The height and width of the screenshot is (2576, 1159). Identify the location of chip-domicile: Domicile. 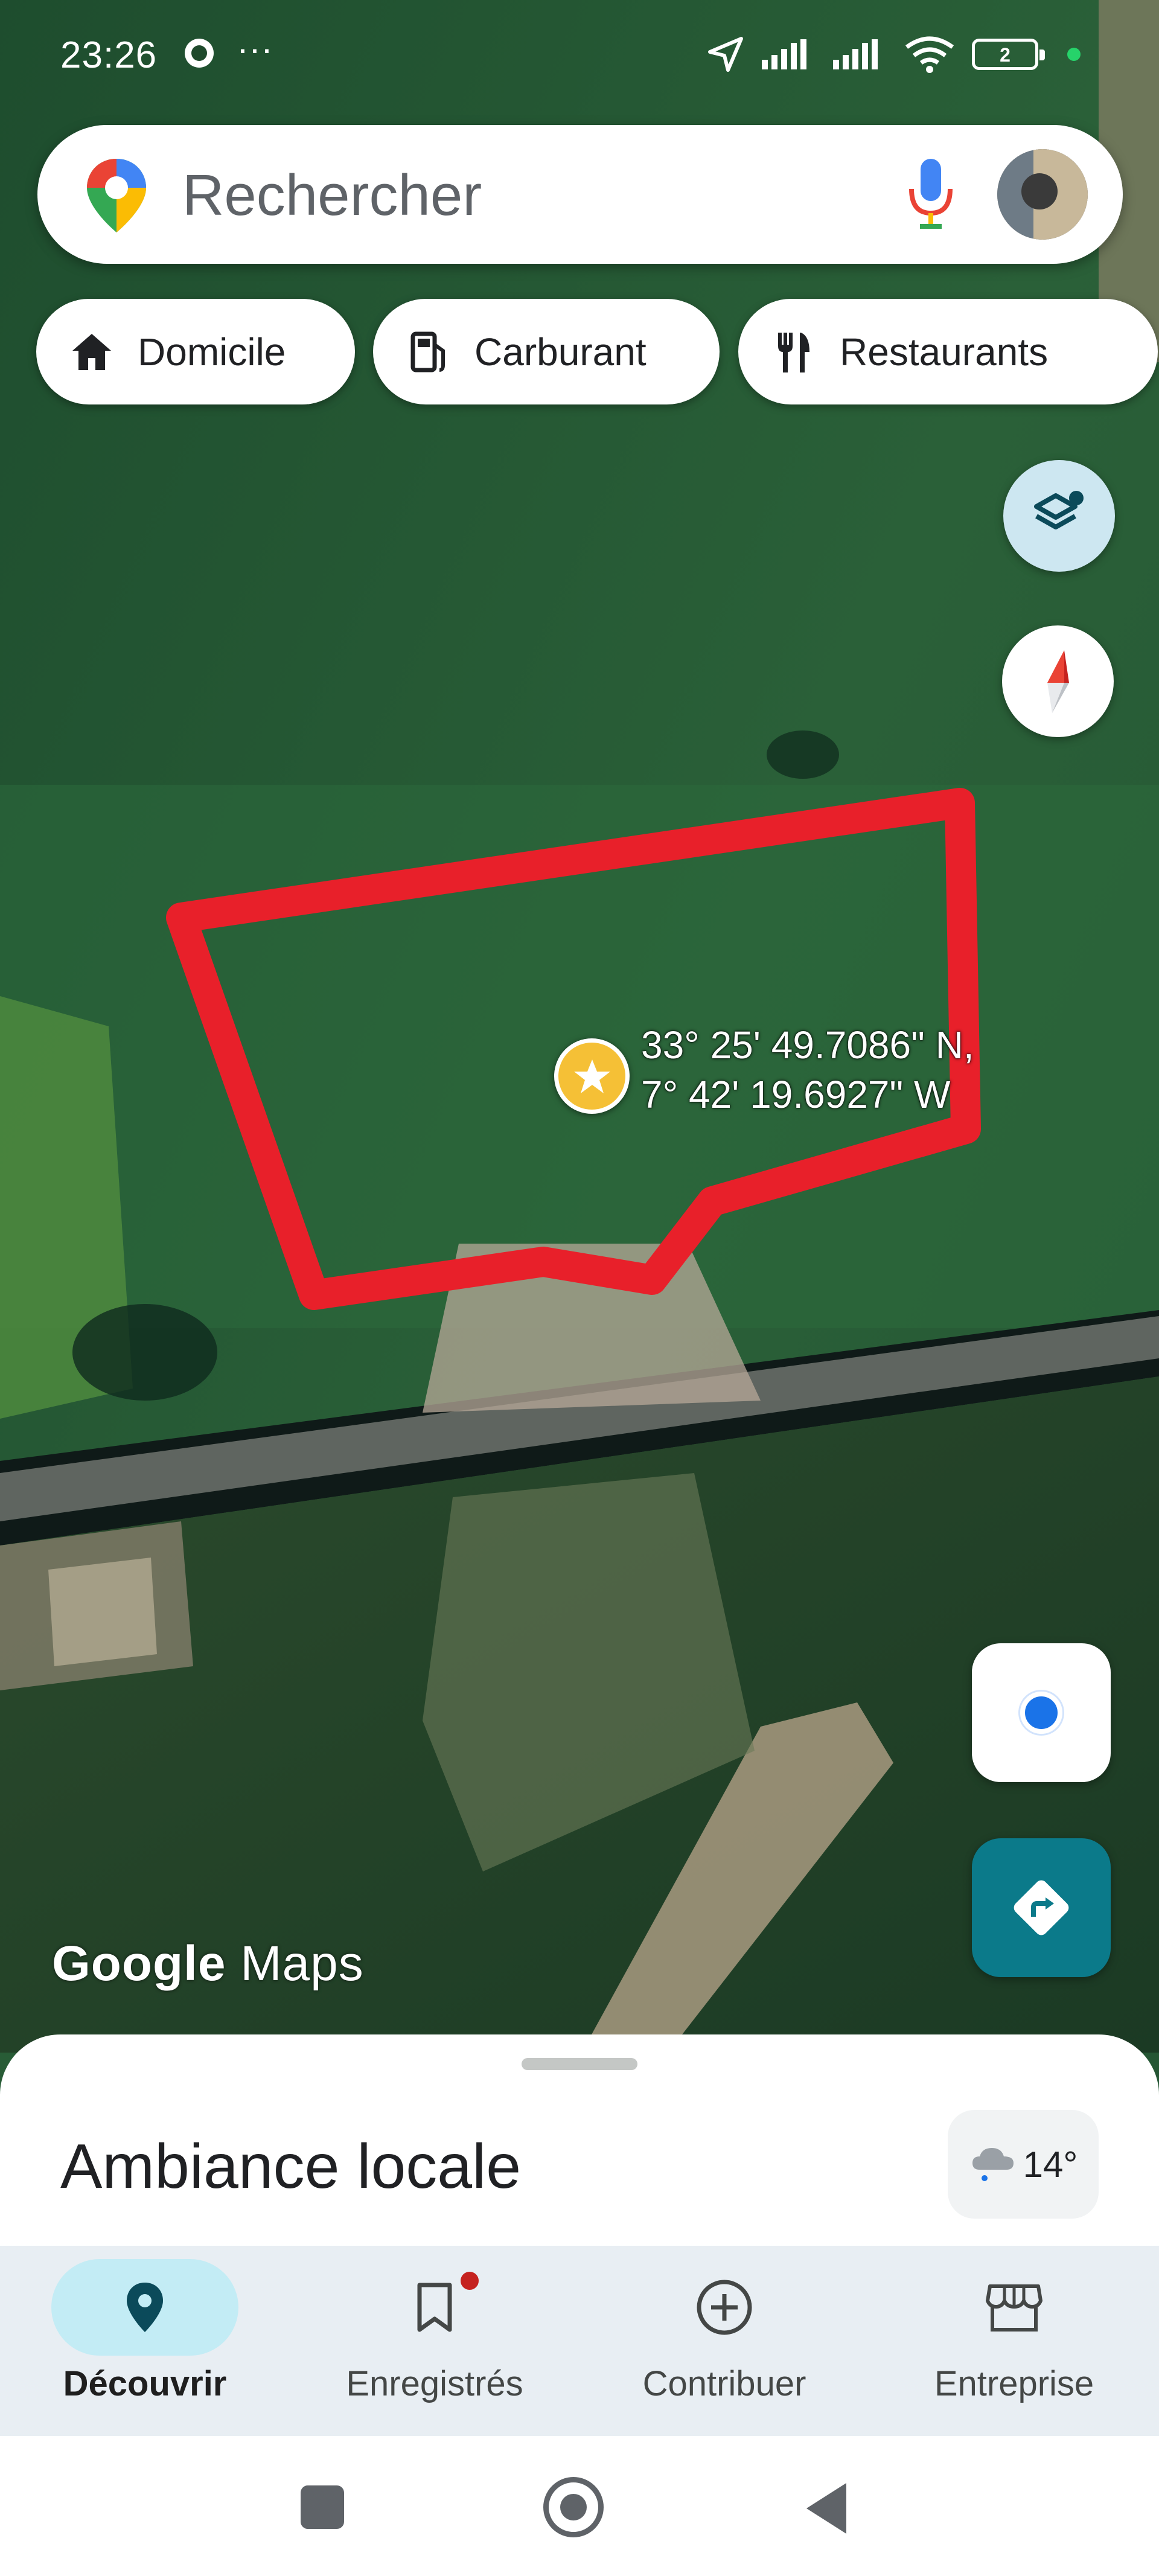
(195, 352).